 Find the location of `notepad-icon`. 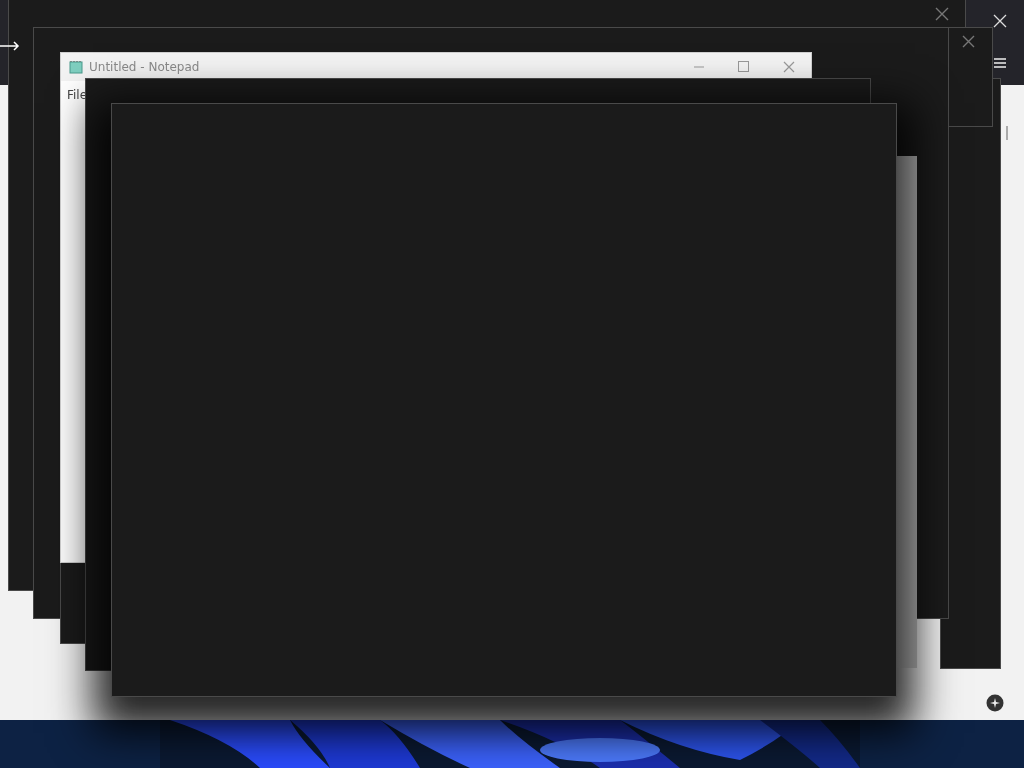

notepad-icon is located at coordinates (76, 67).